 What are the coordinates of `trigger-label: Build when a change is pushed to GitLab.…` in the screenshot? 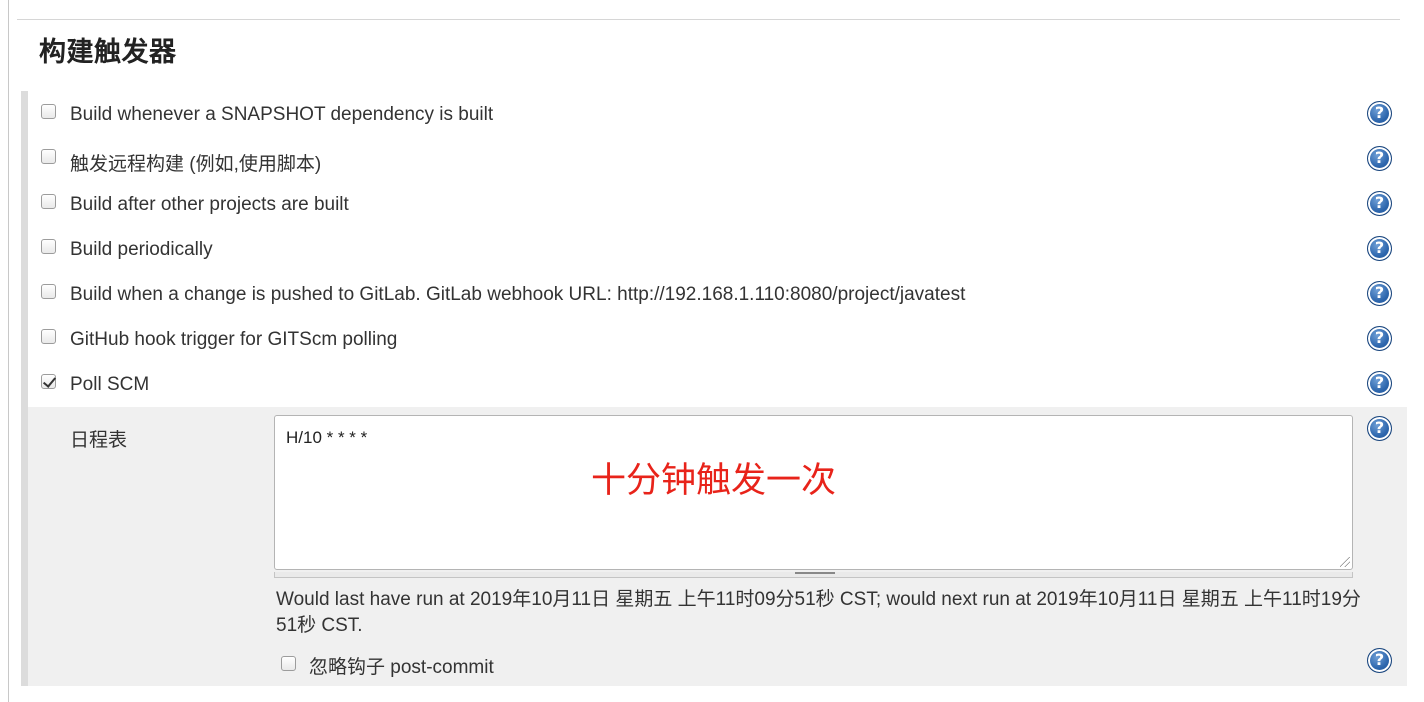 It's located at (518, 294).